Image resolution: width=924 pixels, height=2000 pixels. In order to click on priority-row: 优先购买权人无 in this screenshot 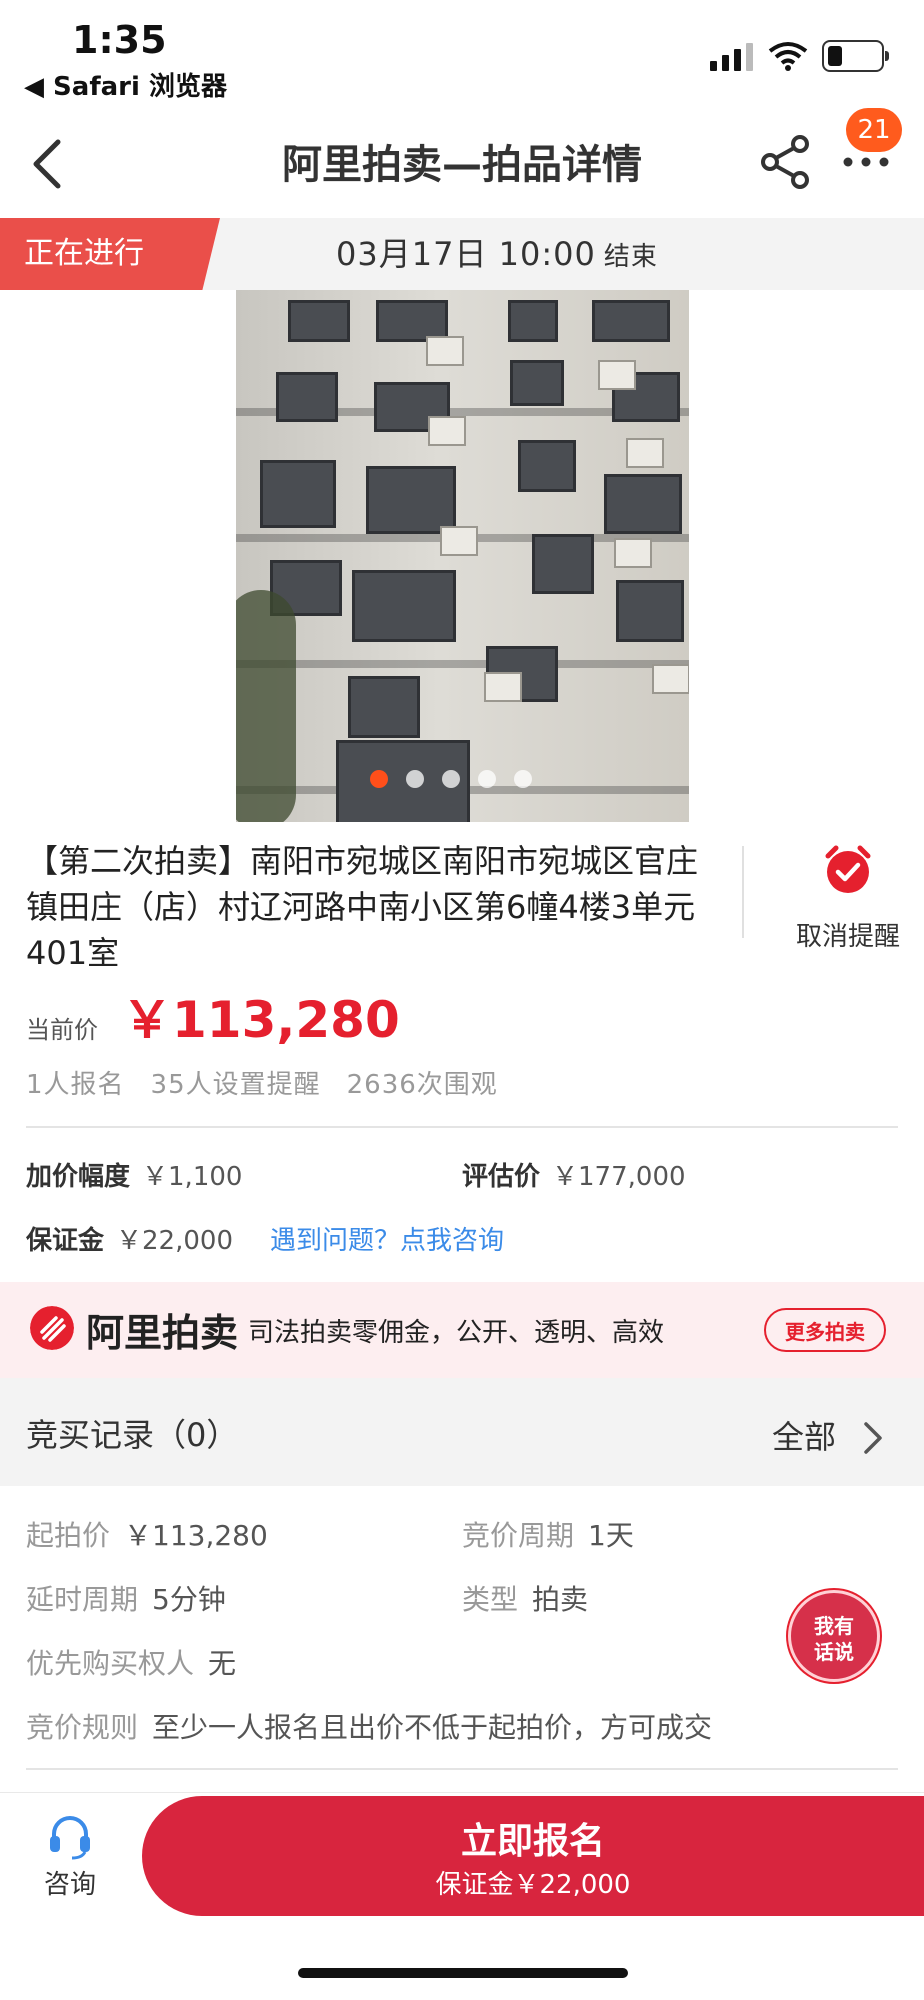, I will do `click(131, 1662)`.